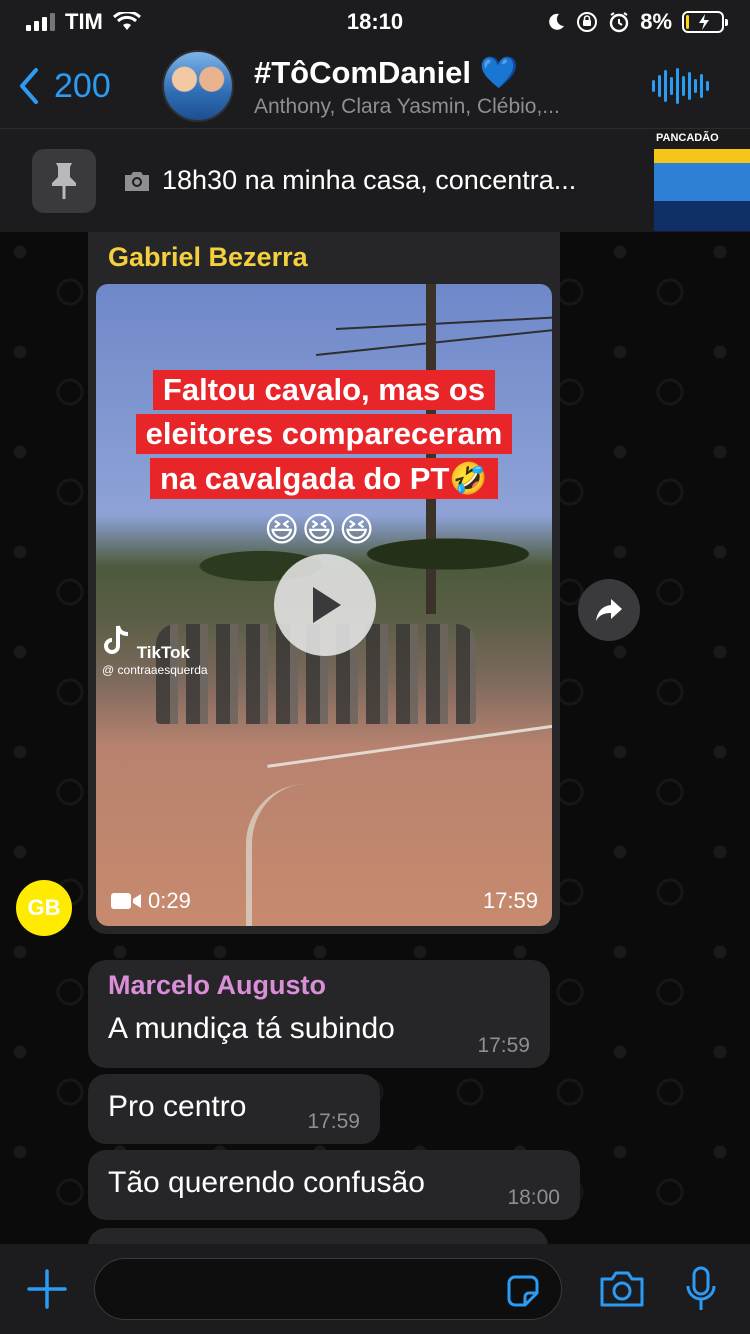 This screenshot has height=1334, width=750. What do you see at coordinates (705, 22) in the screenshot?
I see `battery-icon` at bounding box center [705, 22].